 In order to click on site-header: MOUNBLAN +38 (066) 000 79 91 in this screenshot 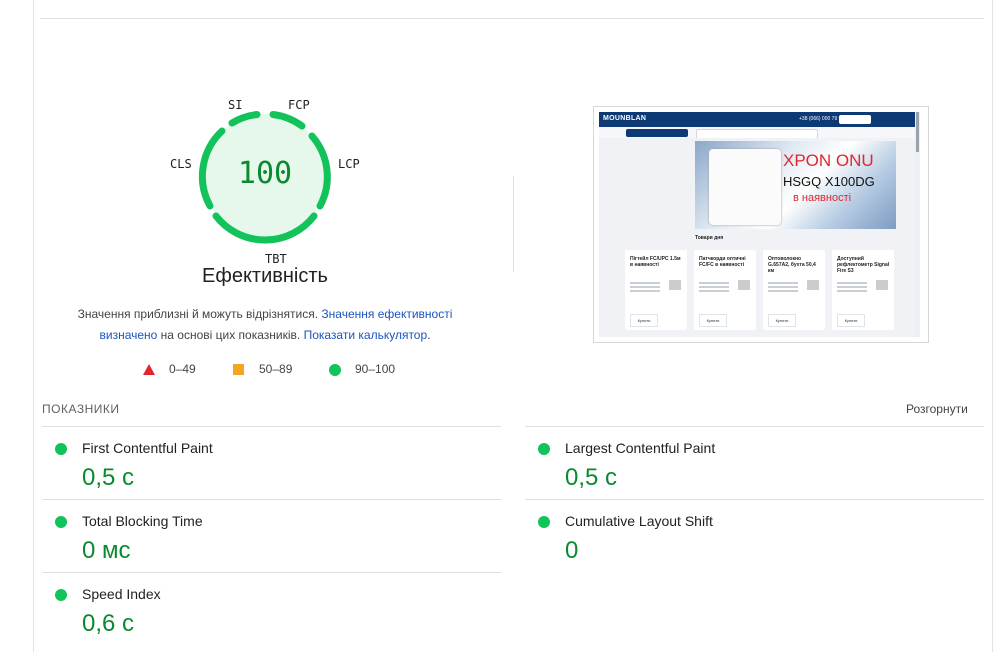, I will do `click(759, 121)`.